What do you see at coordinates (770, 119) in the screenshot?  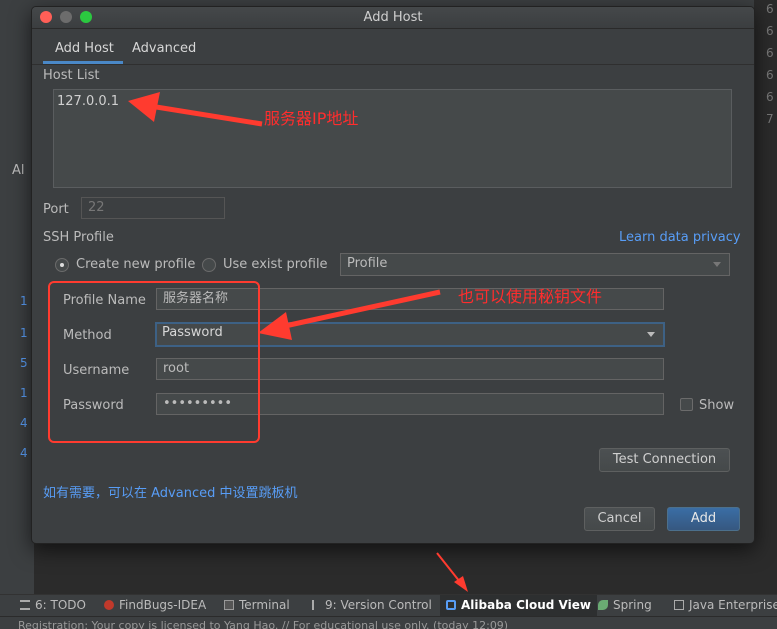 I see `line-number: 7` at bounding box center [770, 119].